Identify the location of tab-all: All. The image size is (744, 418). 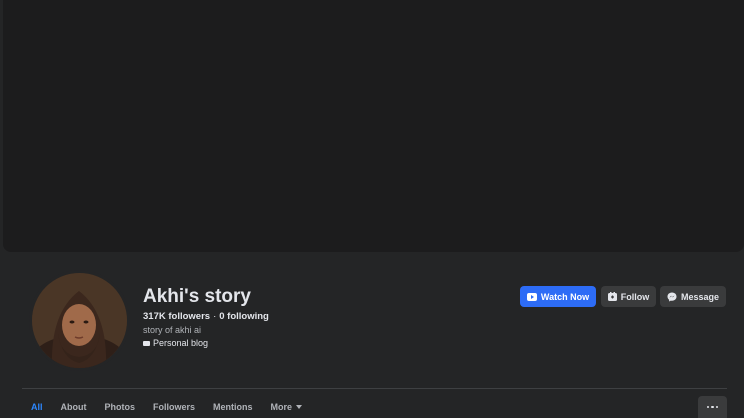
(37, 407).